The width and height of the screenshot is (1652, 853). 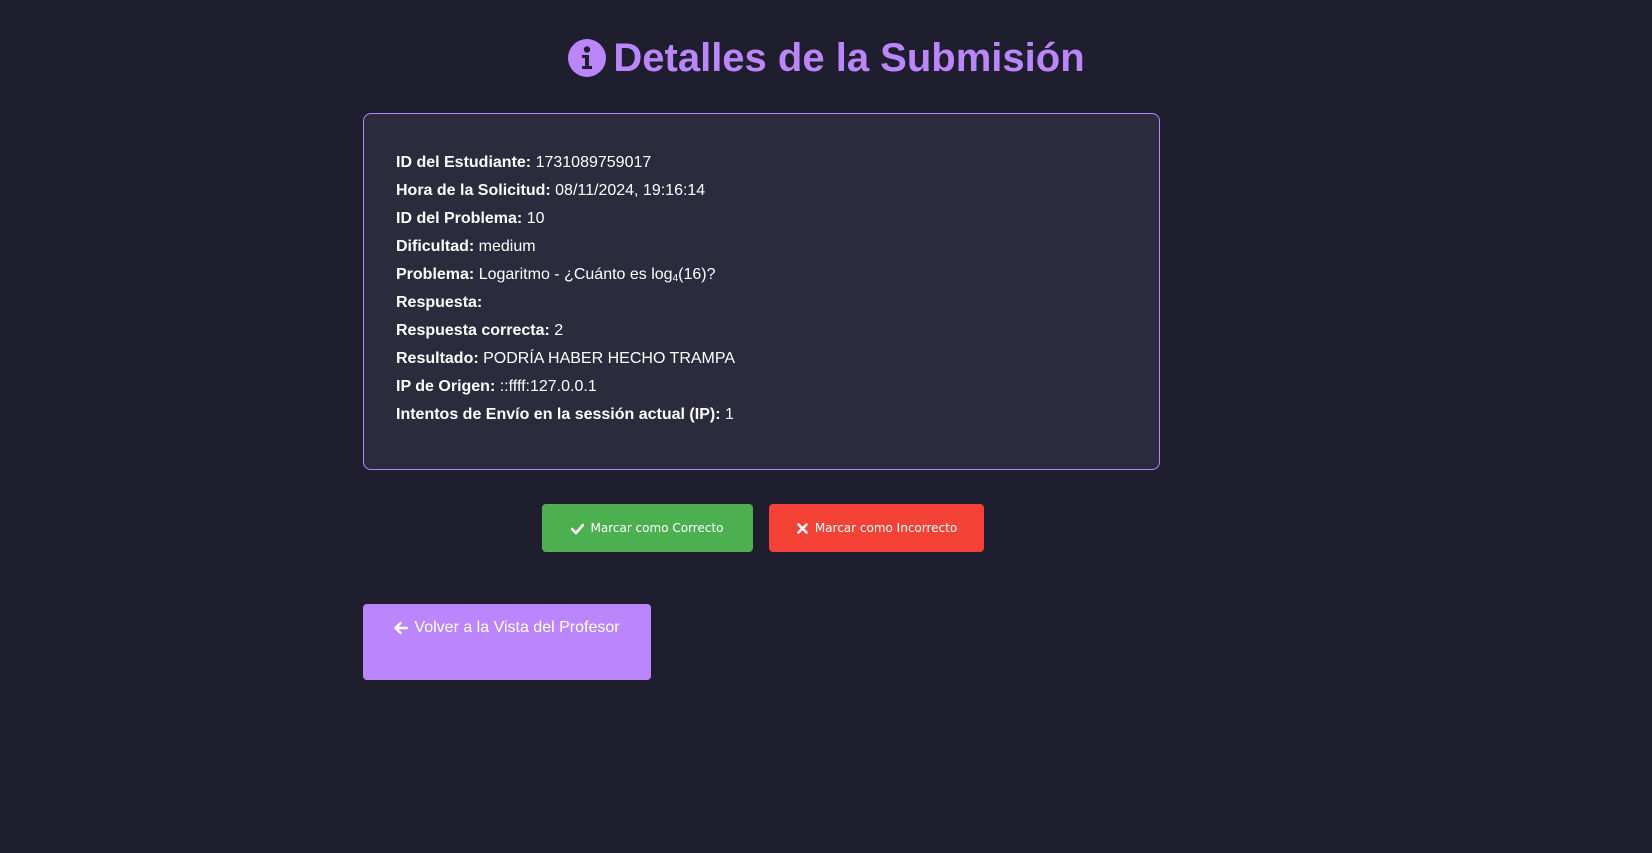 What do you see at coordinates (439, 302) in the screenshot?
I see `detail-label: Respuesta:` at bounding box center [439, 302].